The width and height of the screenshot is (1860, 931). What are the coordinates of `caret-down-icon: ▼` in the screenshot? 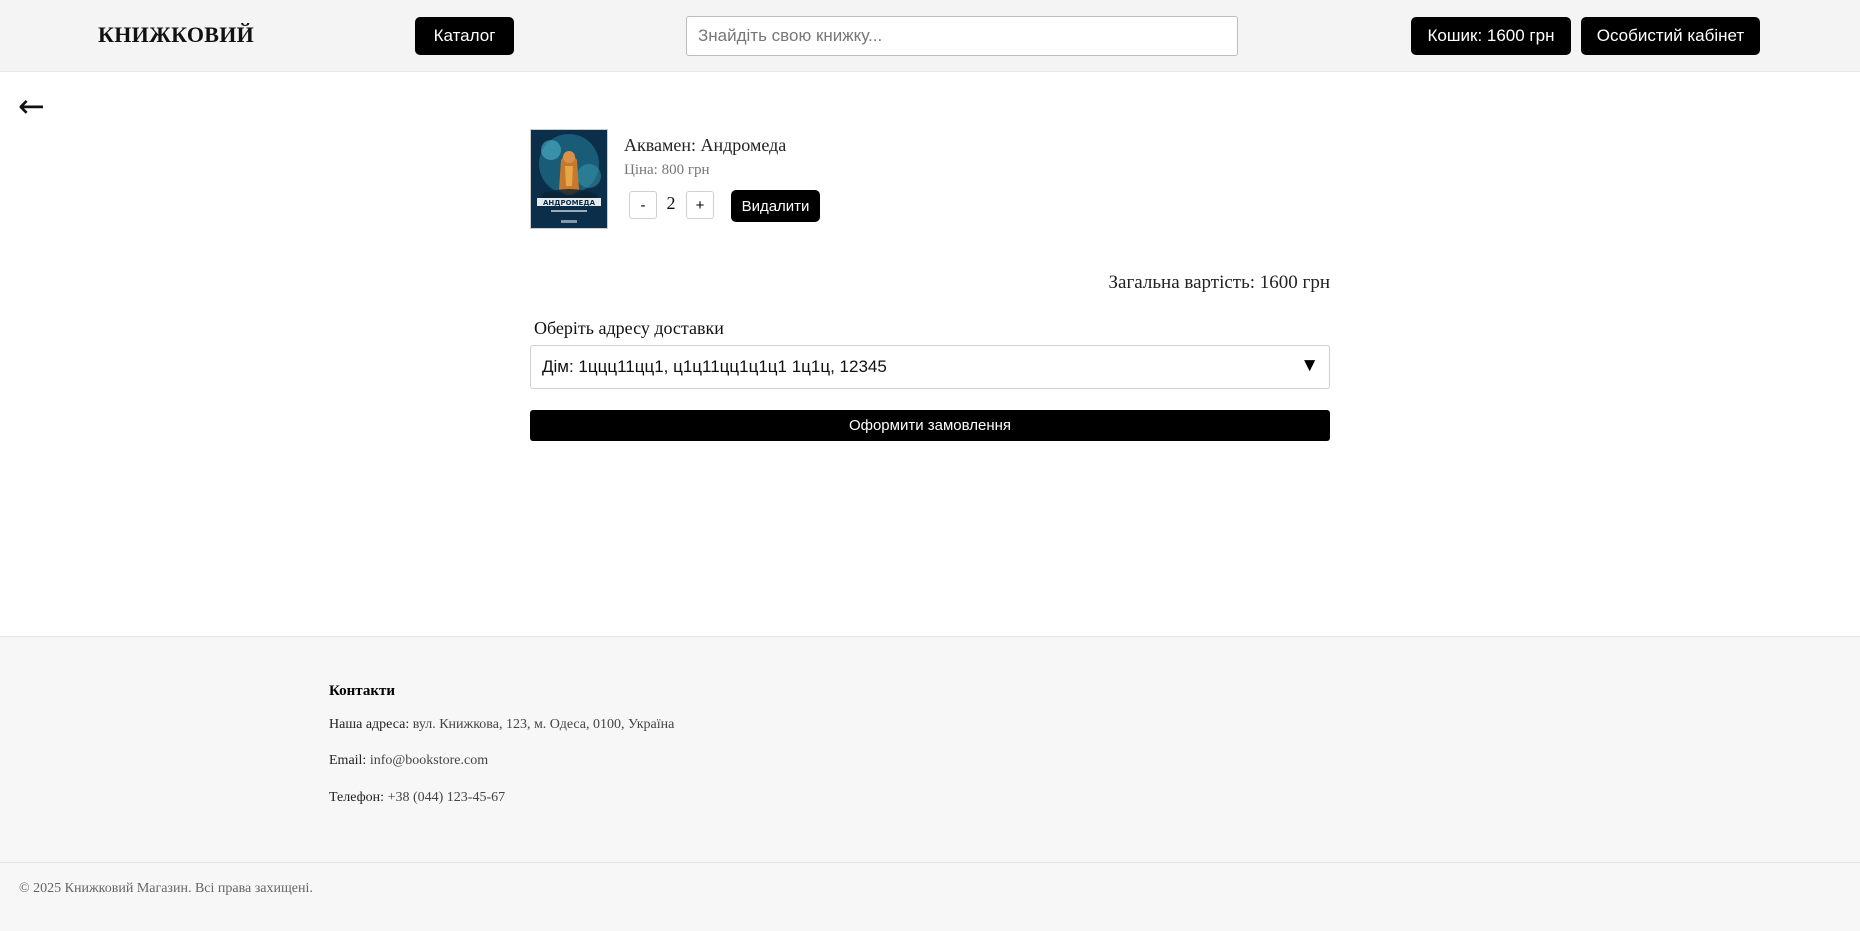 It's located at (1309, 365).